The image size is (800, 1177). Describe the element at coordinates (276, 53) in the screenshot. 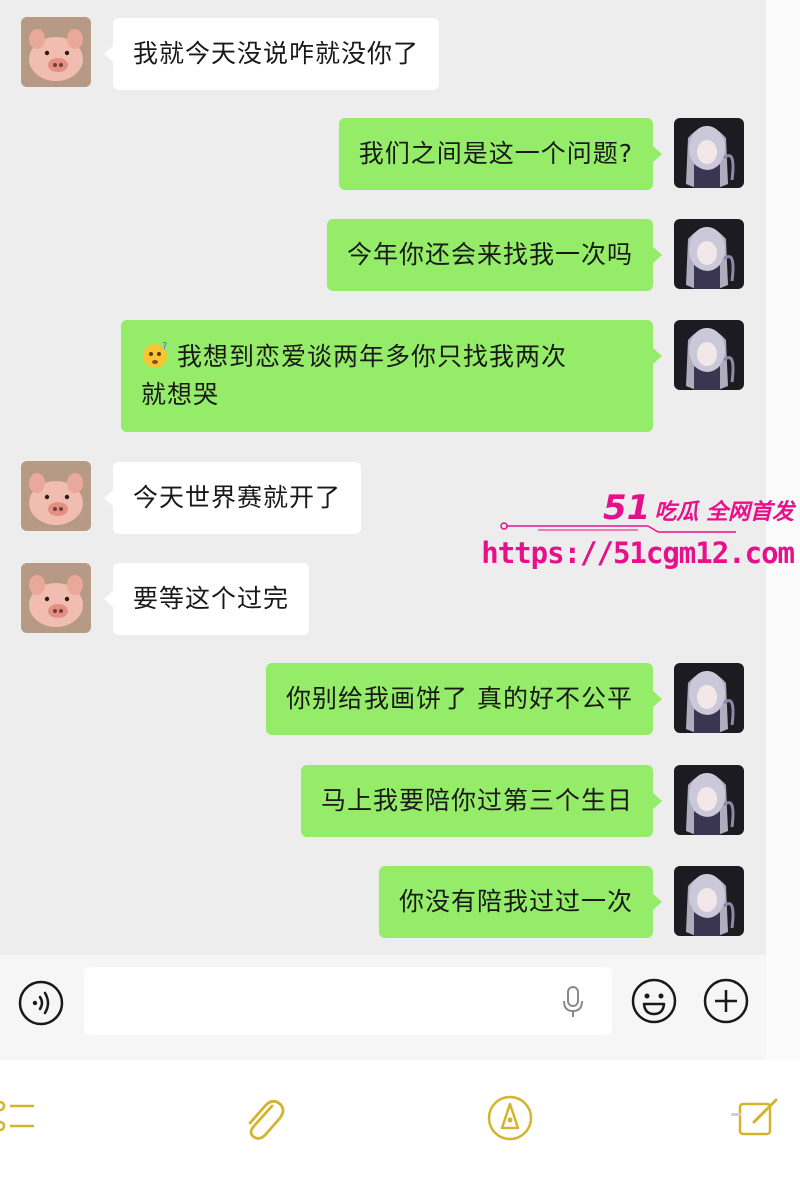

I see `message-text: 我就今天没说咋就没你了` at that location.